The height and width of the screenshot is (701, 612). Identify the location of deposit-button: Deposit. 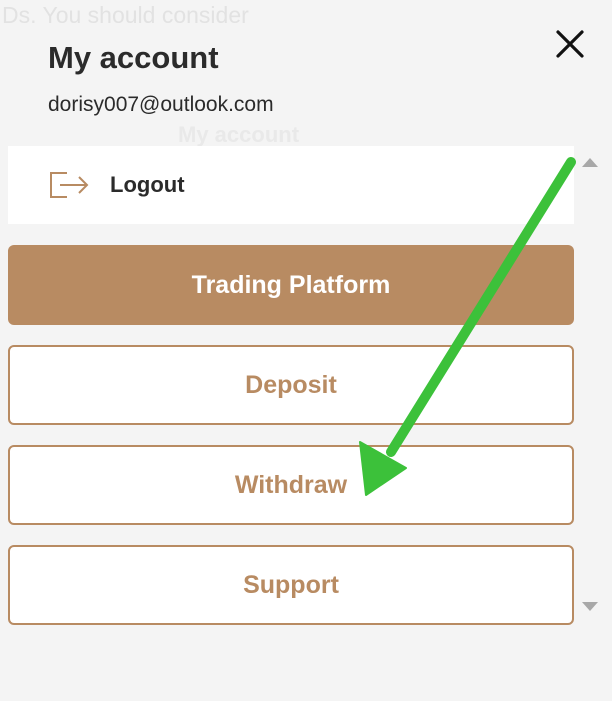
(291, 385).